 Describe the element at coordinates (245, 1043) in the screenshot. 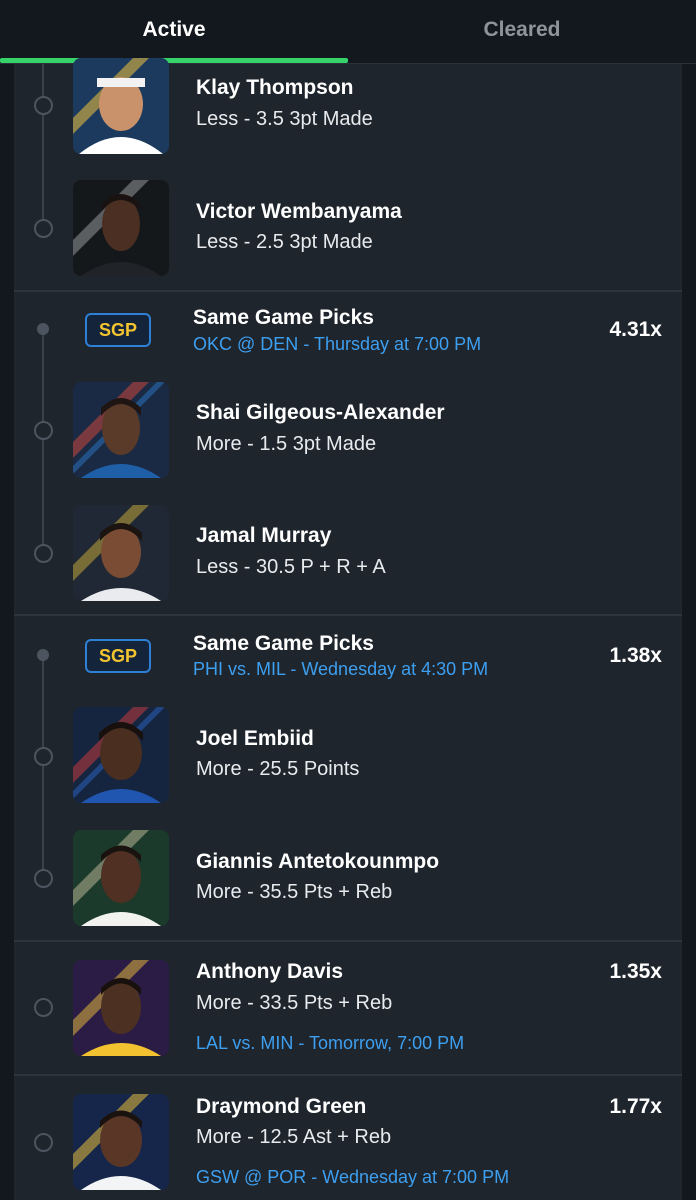

I see `game-matchup: LAL vs. MIN` at that location.